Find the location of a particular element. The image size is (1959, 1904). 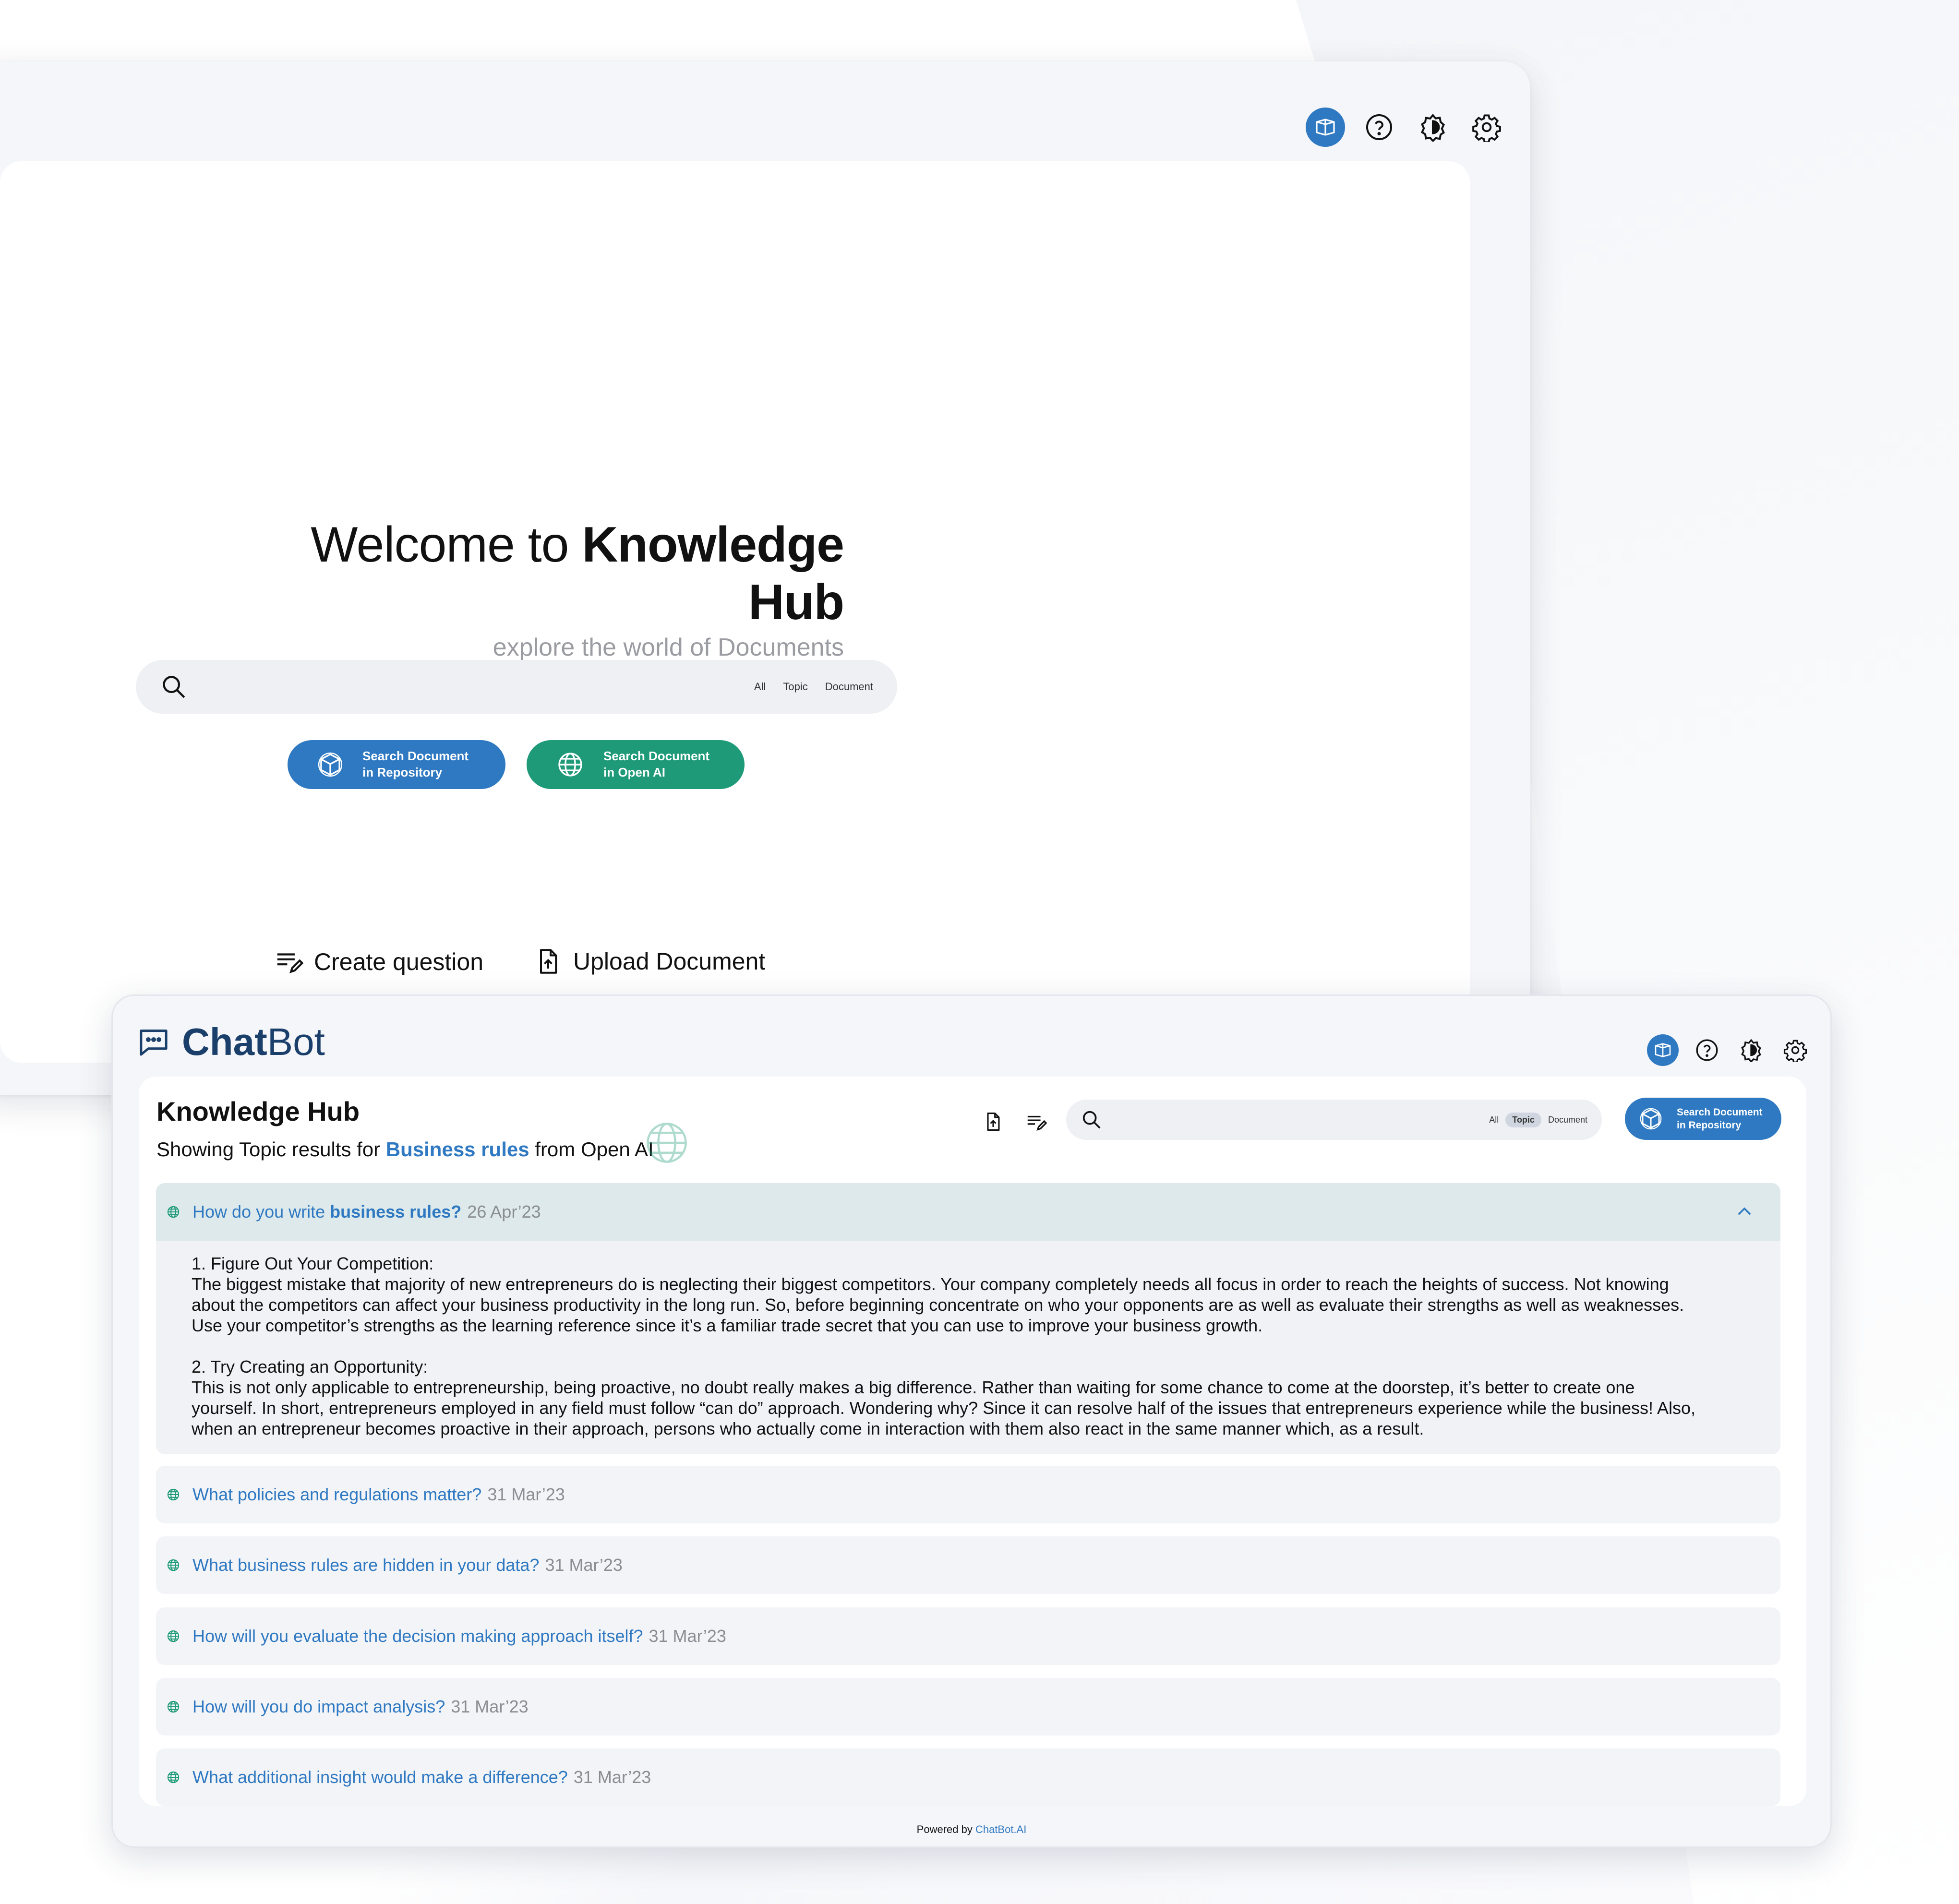

globe-watermark-icon is located at coordinates (667, 1143).